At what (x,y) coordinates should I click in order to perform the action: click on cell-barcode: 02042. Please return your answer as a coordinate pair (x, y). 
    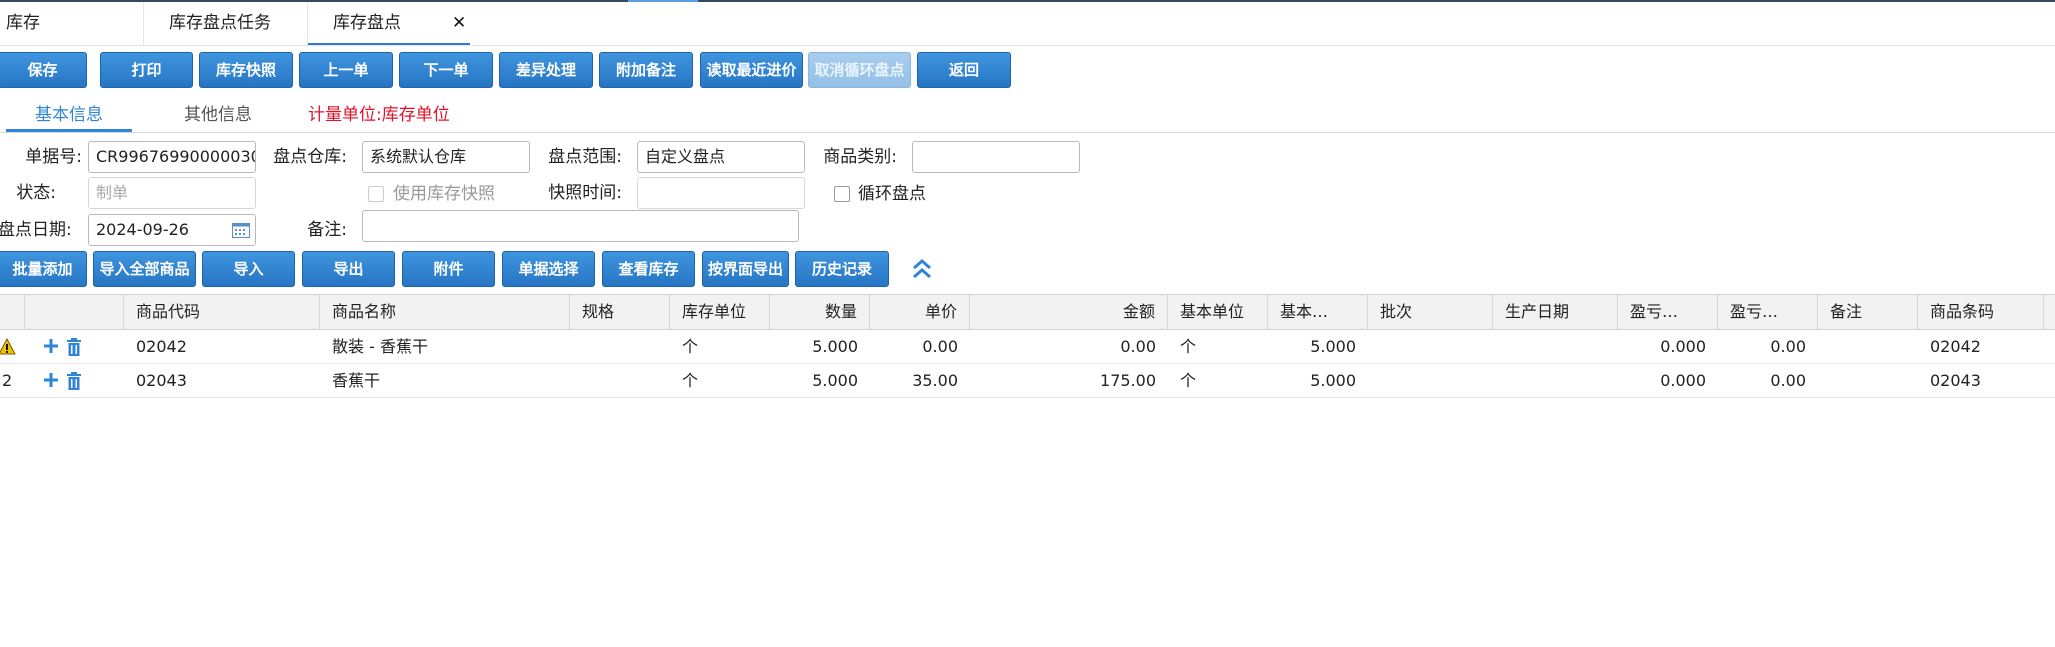
    Looking at the image, I should click on (1955, 346).